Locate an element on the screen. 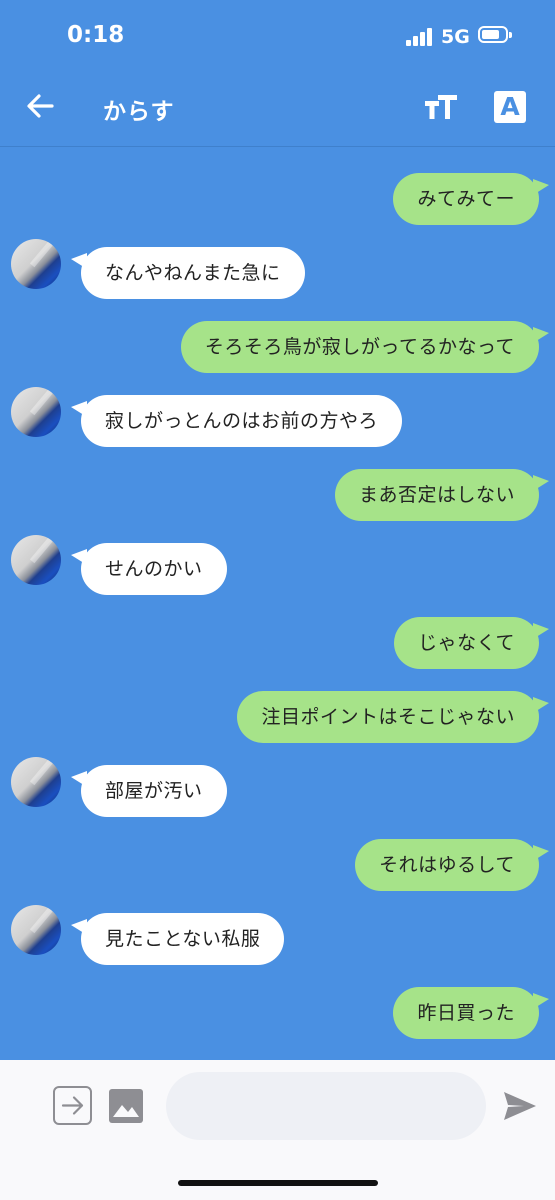 The height and width of the screenshot is (1200, 555). message-bubble: みてみてー is located at coordinates (471, 199).